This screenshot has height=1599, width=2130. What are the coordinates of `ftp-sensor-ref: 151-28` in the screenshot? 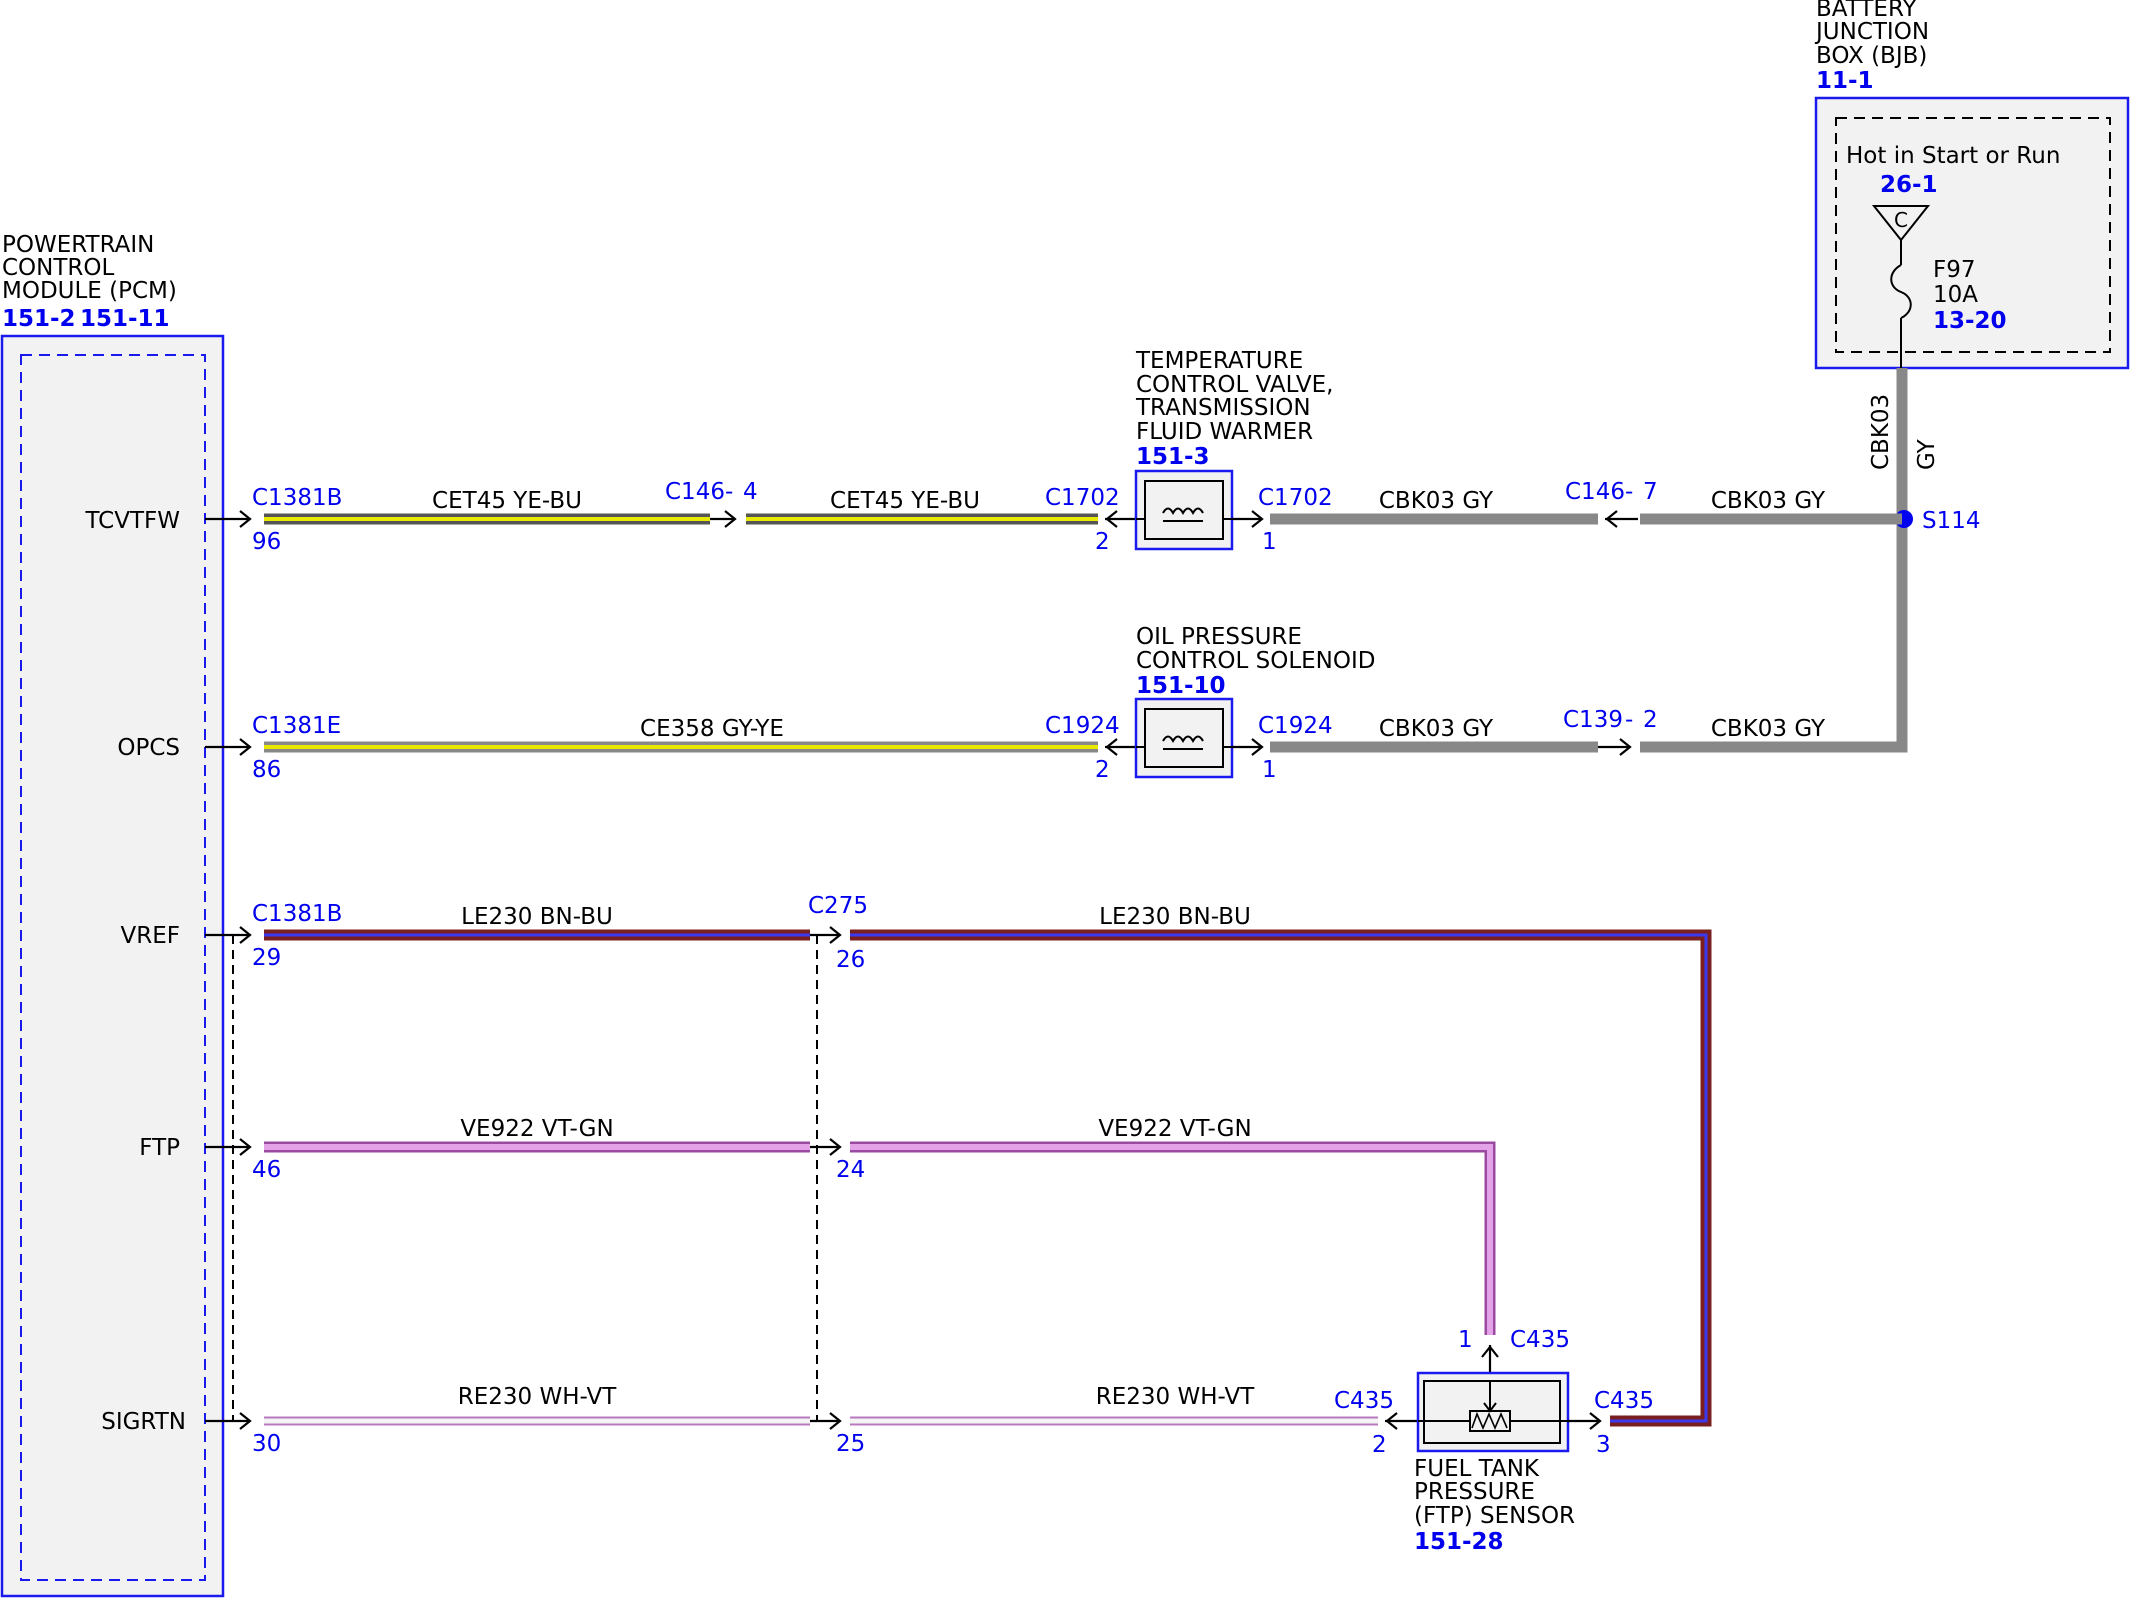 It's located at (1459, 1542).